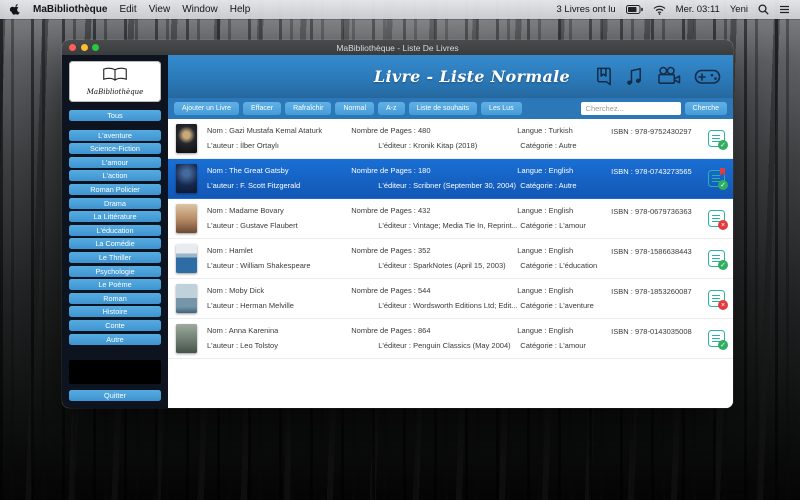 The height and width of the screenshot is (500, 800). I want to click on sidebar-item-la-comedie: La Comédie, so click(115, 244).